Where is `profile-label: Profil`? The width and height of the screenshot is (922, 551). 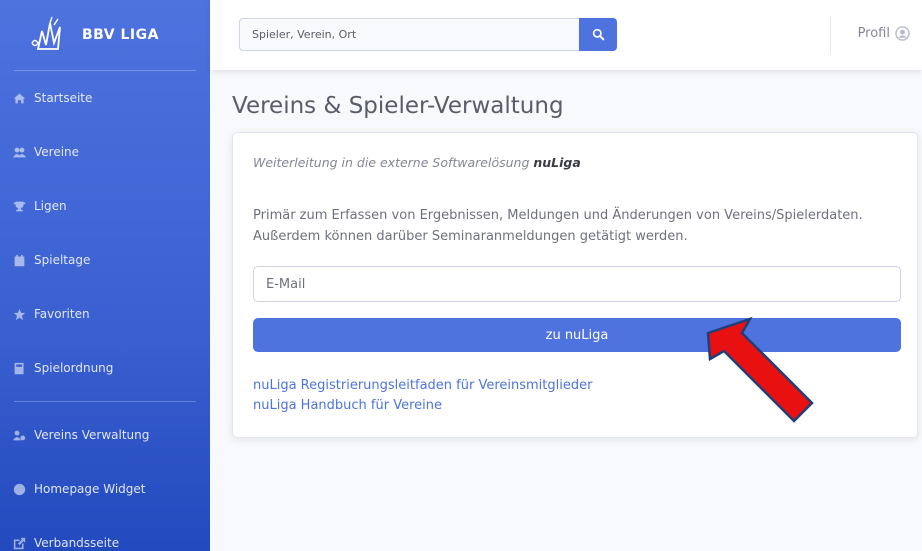 profile-label: Profil is located at coordinates (873, 33).